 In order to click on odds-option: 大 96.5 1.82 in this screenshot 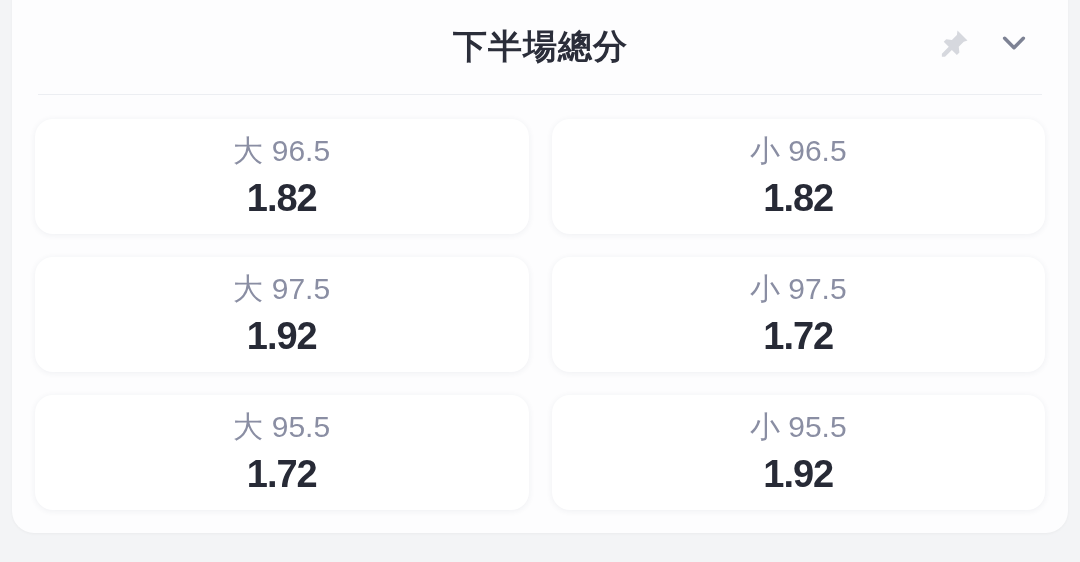, I will do `click(282, 176)`.